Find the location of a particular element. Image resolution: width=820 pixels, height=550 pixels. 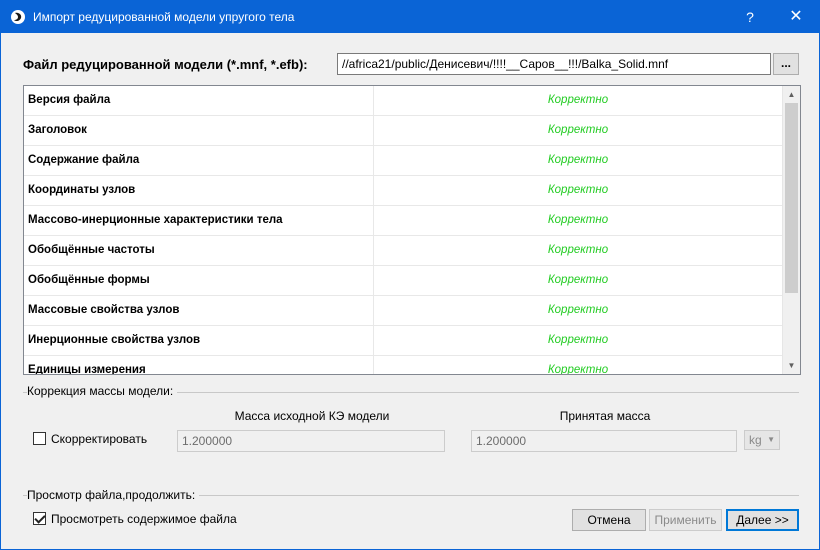

apply-button: Применить is located at coordinates (685, 520).